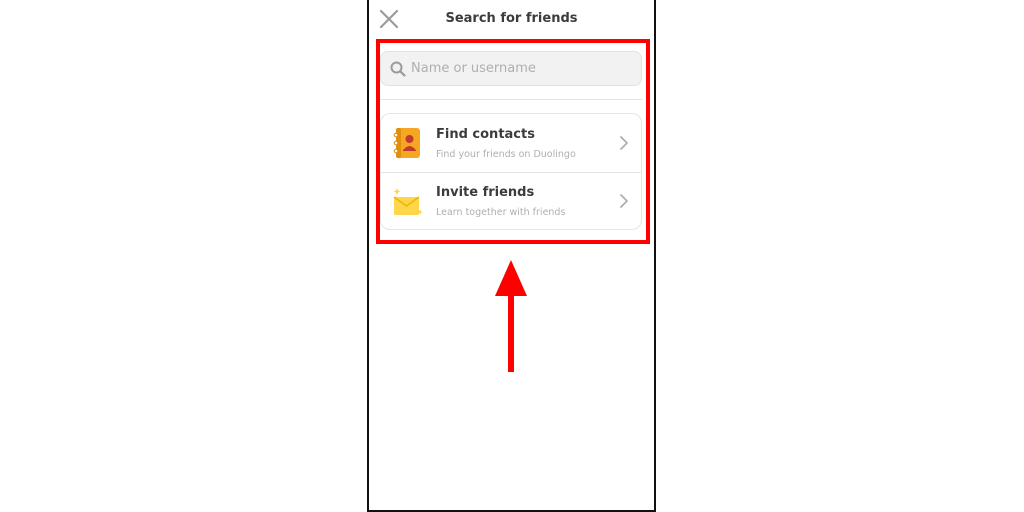 This screenshot has width=1024, height=512. I want to click on arrow-up-icon, so click(511, 316).